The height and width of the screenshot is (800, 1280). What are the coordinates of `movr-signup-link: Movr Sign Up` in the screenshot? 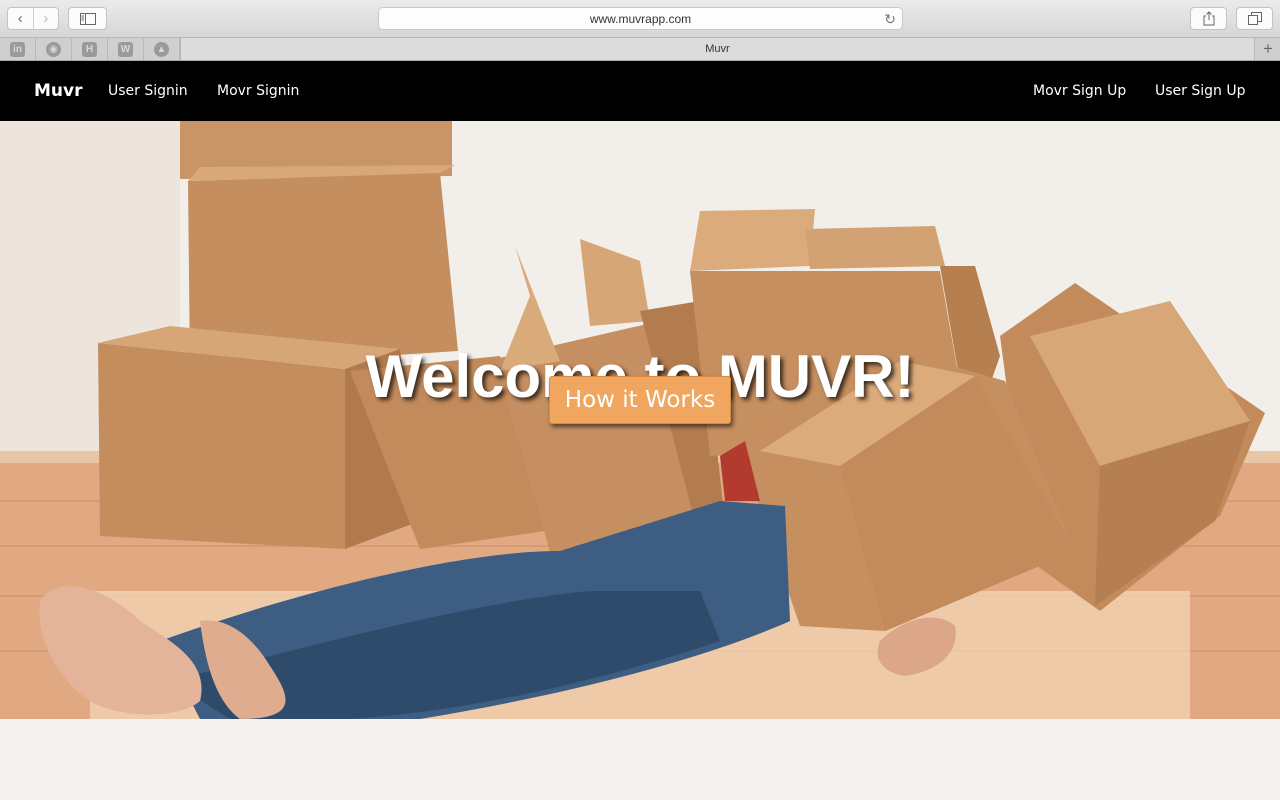 It's located at (1079, 91).